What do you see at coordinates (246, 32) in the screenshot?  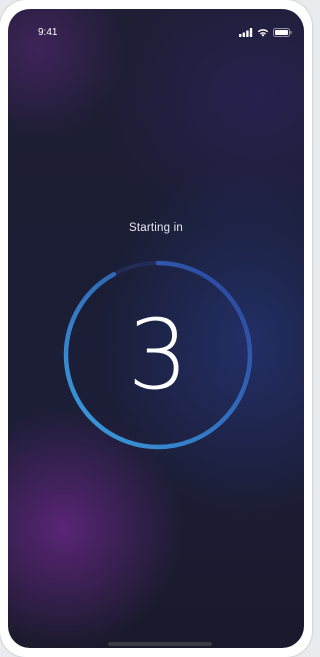 I see `cellular-signal-icon` at bounding box center [246, 32].